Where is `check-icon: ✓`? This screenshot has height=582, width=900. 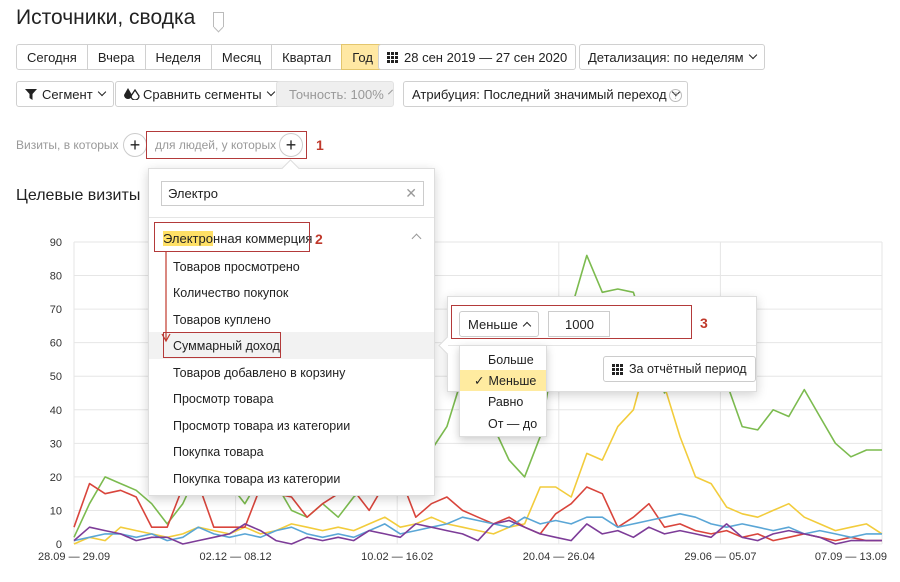
check-icon: ✓ is located at coordinates (479, 381).